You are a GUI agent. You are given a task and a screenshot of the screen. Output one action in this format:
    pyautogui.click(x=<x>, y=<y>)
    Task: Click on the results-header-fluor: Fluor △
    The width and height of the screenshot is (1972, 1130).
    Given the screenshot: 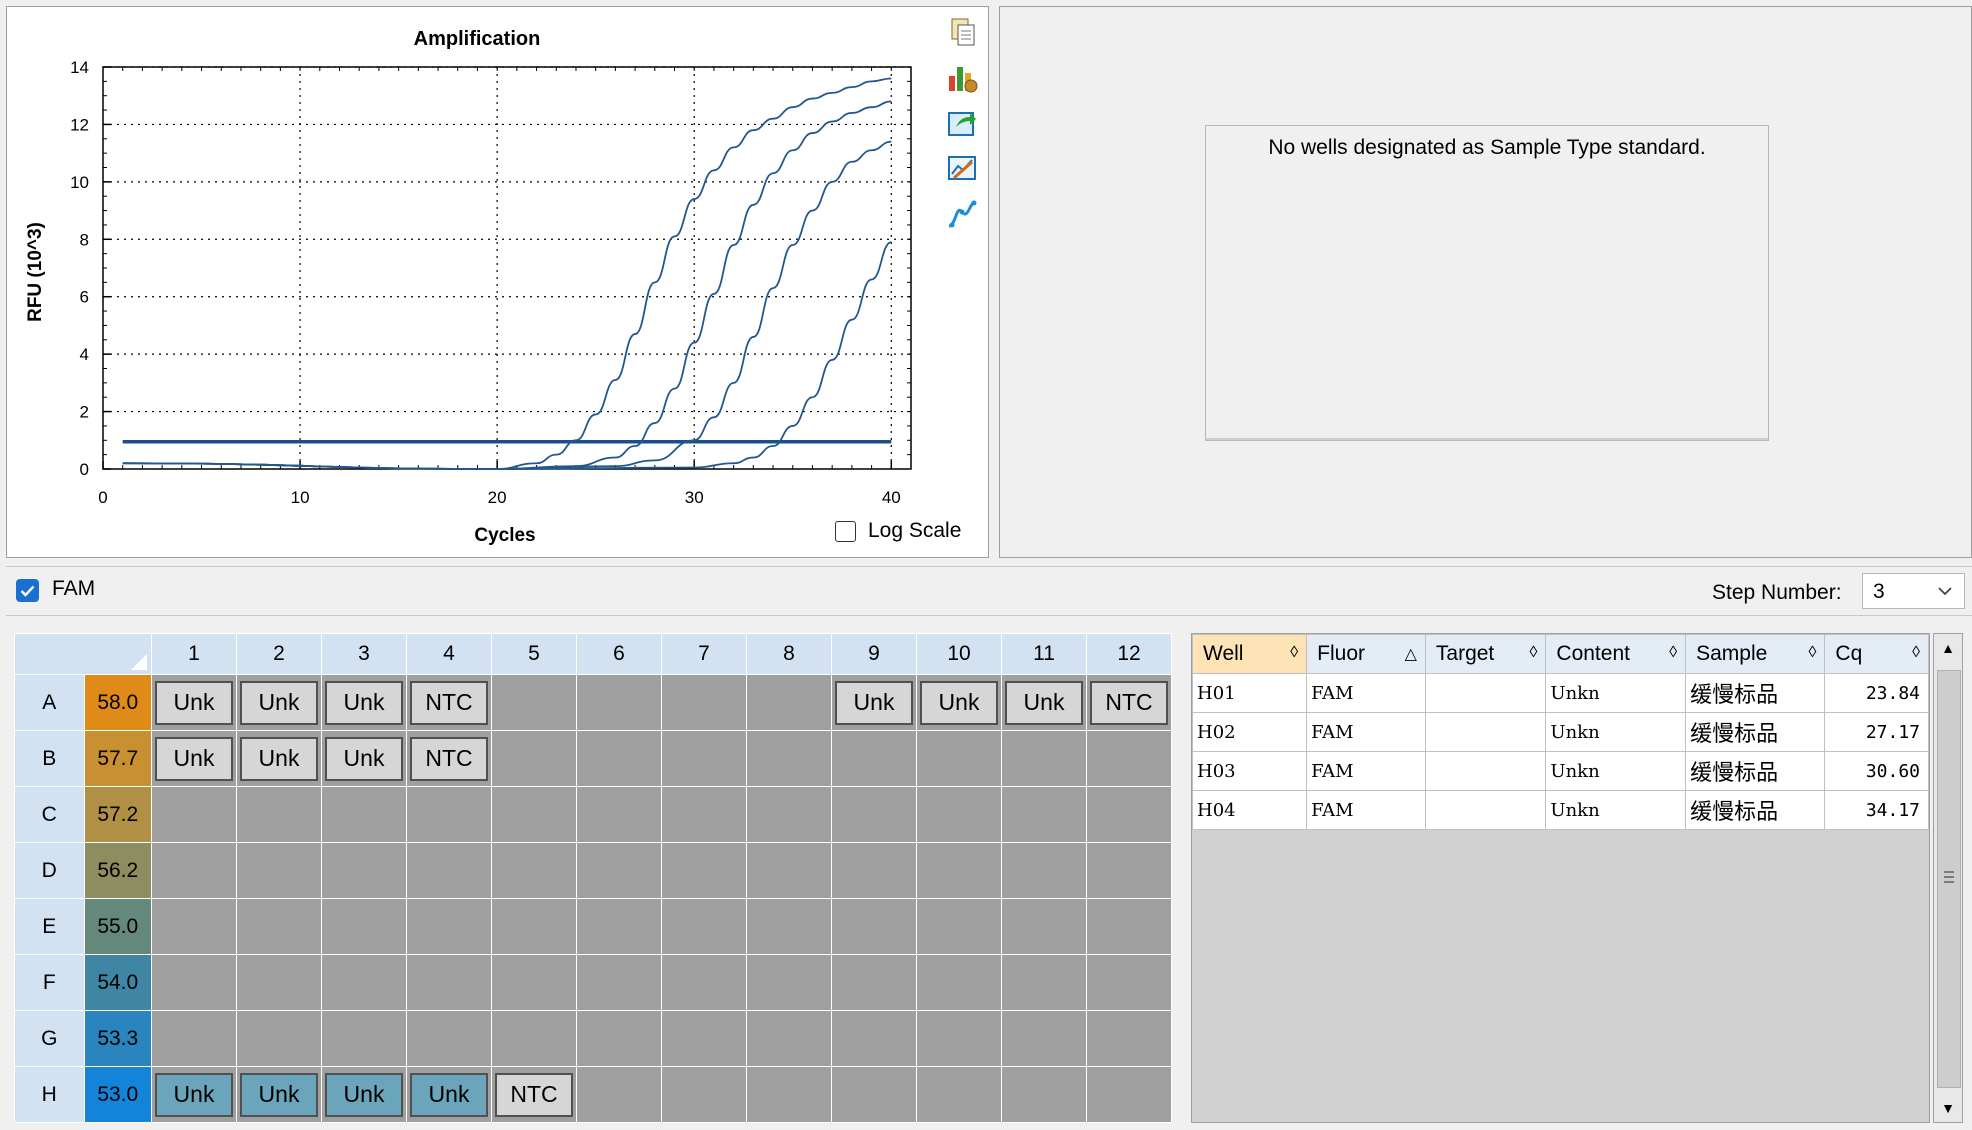 What is the action you would take?
    pyautogui.click(x=1366, y=654)
    